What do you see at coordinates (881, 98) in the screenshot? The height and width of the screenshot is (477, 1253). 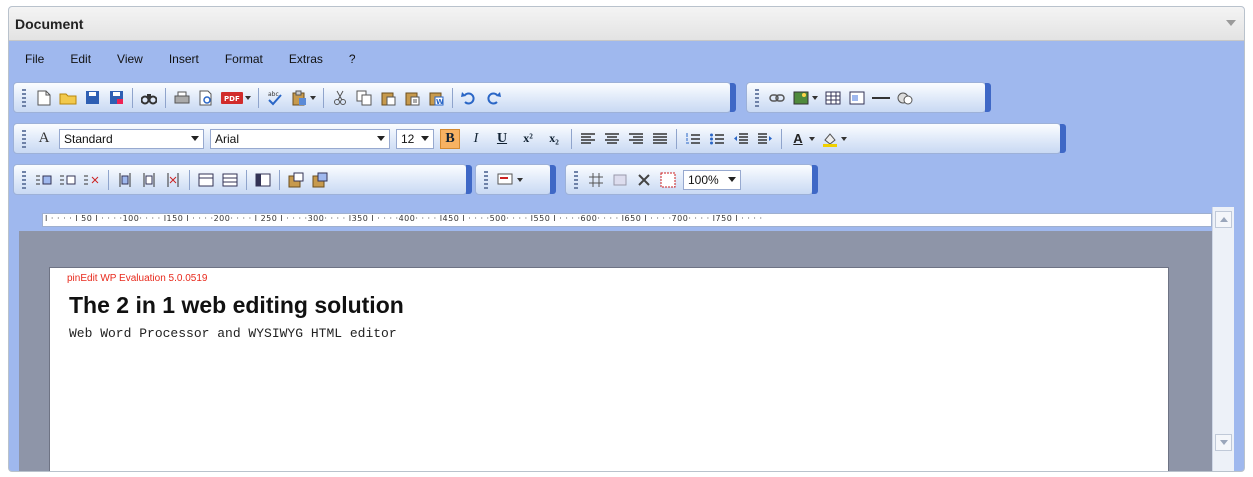 I see `horizontal-rule-icon` at bounding box center [881, 98].